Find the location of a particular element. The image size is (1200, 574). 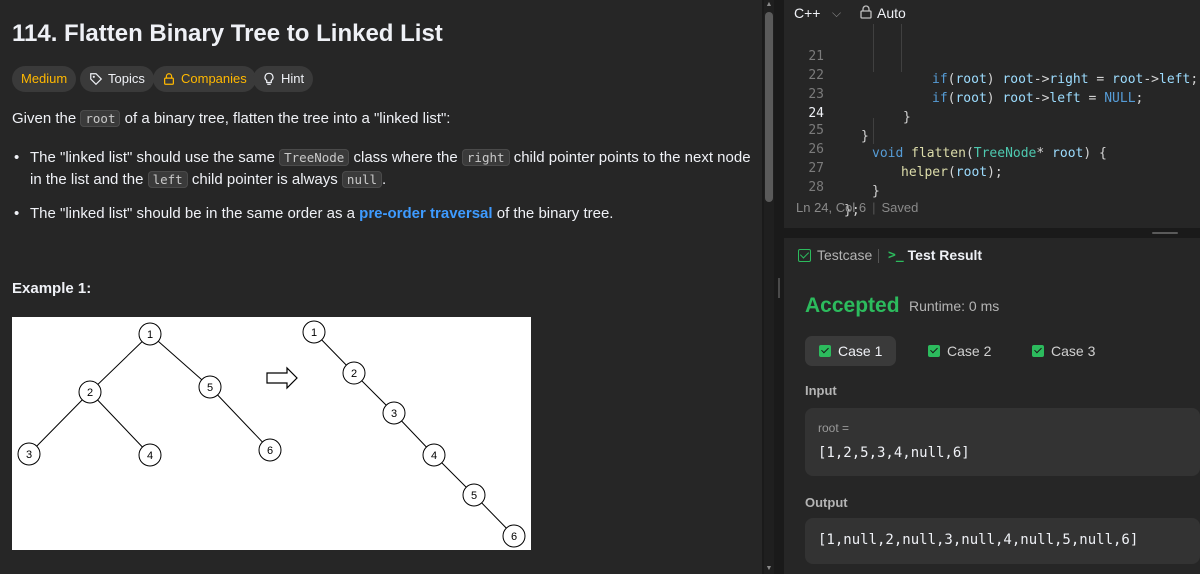

tree-node-label: 2 is located at coordinates (90, 393).